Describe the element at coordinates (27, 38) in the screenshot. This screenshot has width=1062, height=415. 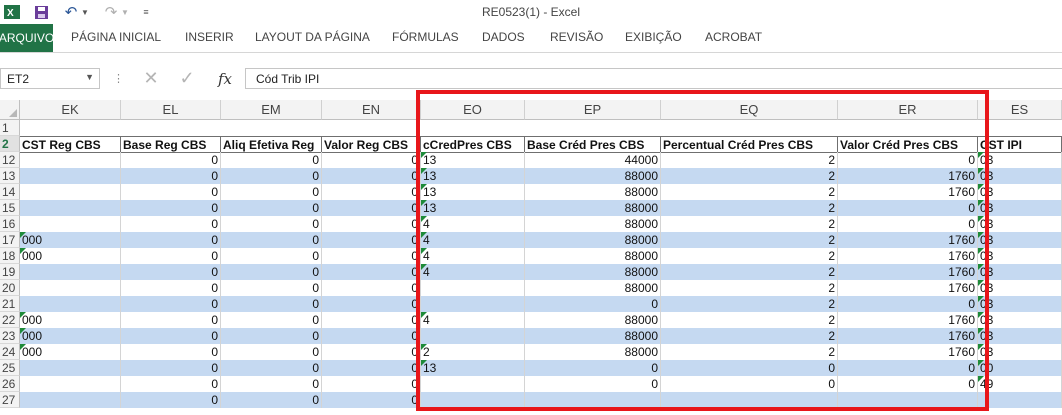
I see `tab-arquivo: ARQUIVO` at that location.